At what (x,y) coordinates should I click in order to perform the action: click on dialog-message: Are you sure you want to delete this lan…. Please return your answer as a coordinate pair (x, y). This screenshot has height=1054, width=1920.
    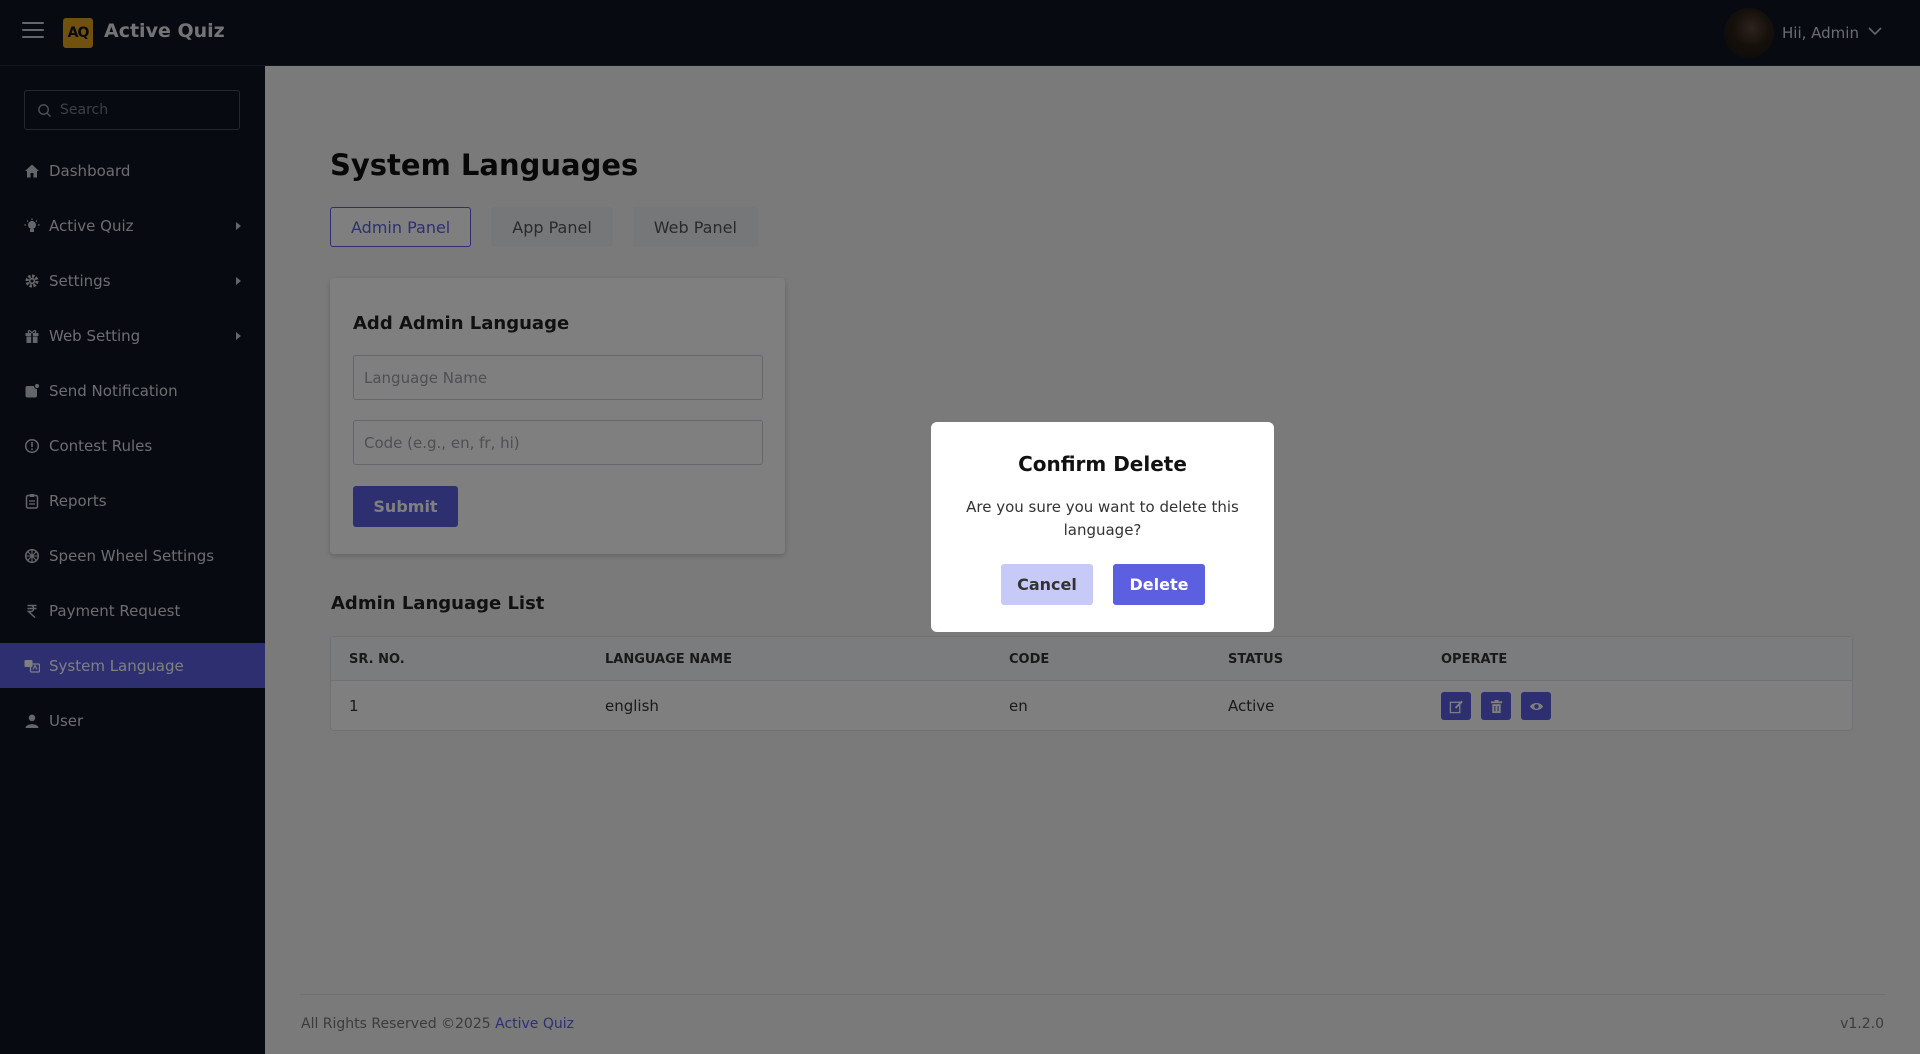
    Looking at the image, I should click on (1102, 518).